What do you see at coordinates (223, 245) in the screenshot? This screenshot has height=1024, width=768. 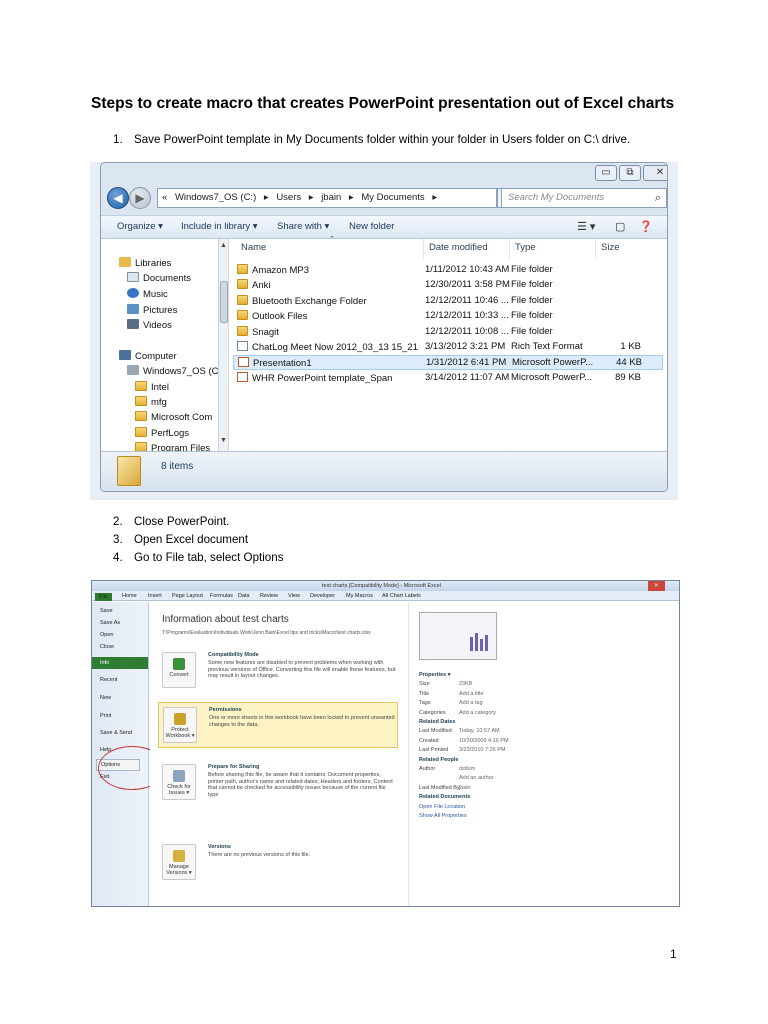 I see `scroll-up-icon: ▲` at bounding box center [223, 245].